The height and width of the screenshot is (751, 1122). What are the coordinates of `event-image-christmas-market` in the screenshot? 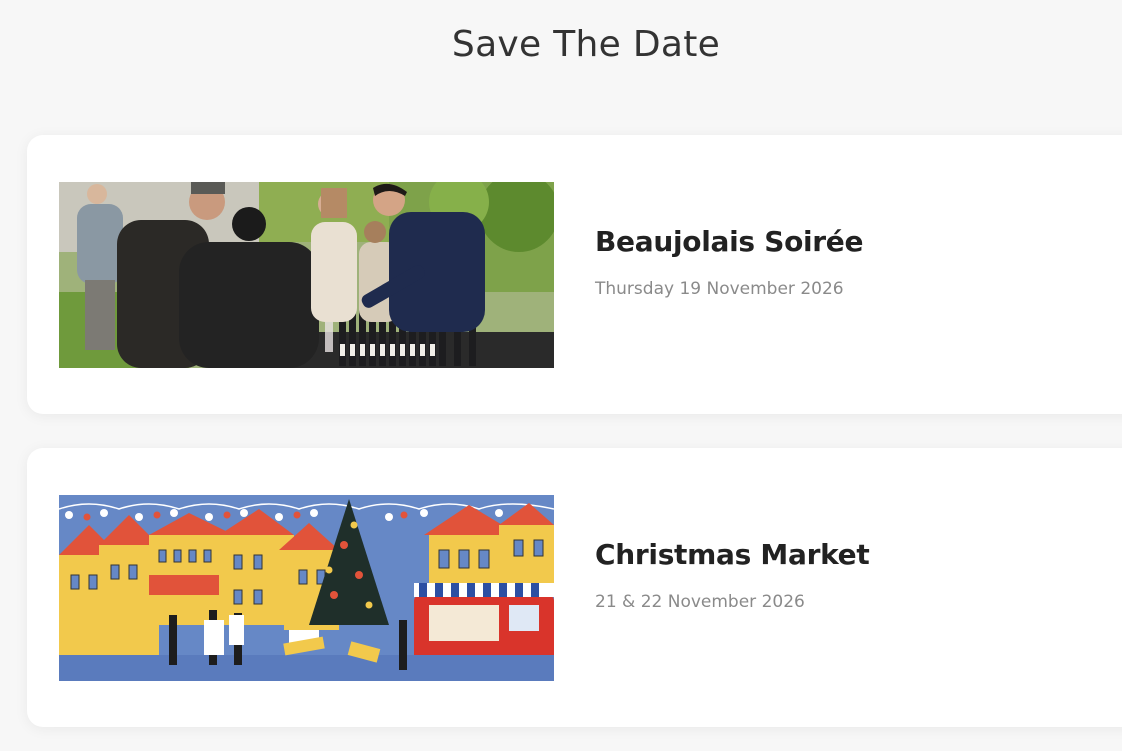 It's located at (306, 588).